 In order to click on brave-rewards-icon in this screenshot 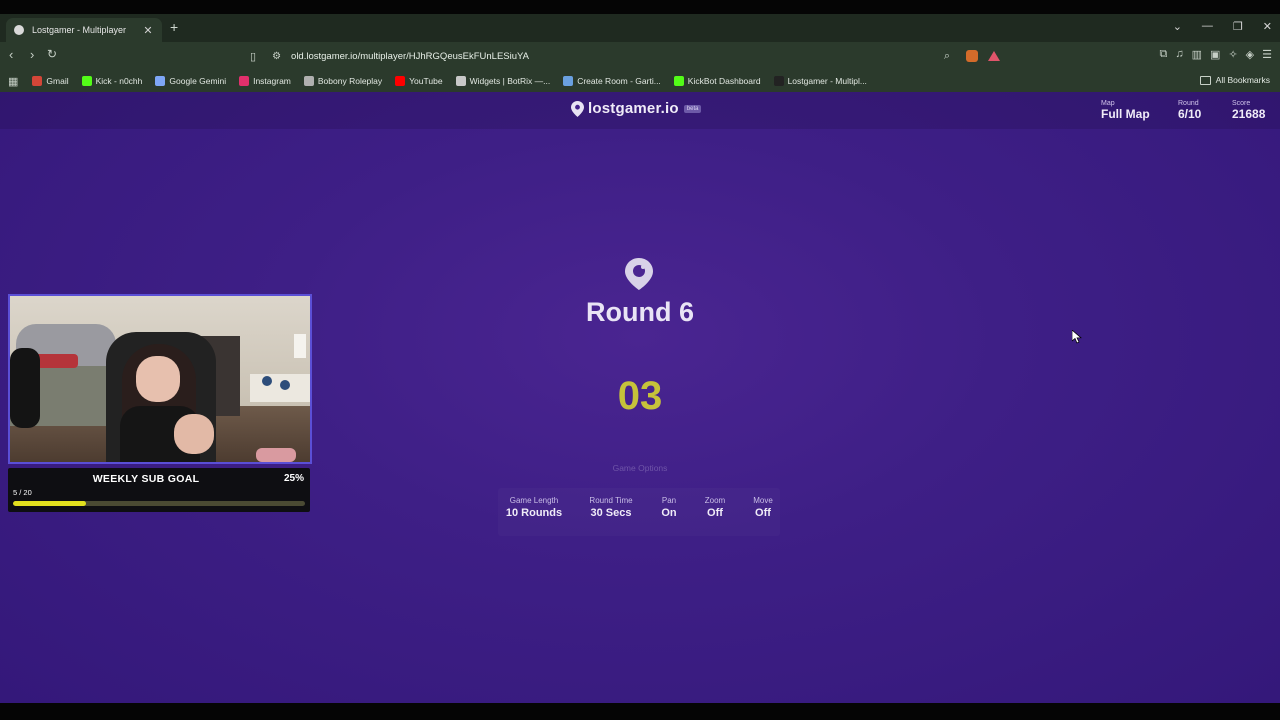, I will do `click(994, 56)`.